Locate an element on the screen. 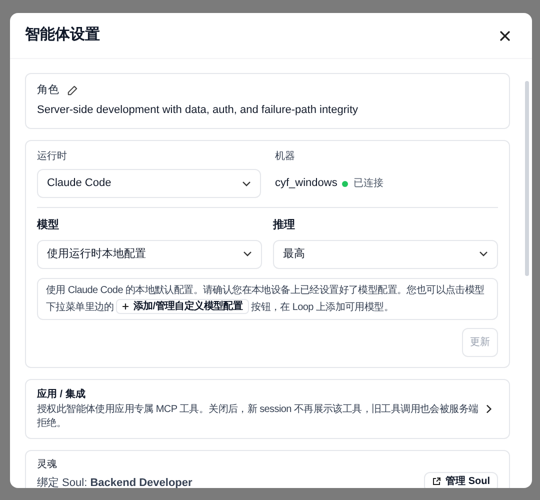 This screenshot has width=540, height=500. machine-name: cyf_windows is located at coordinates (306, 184).